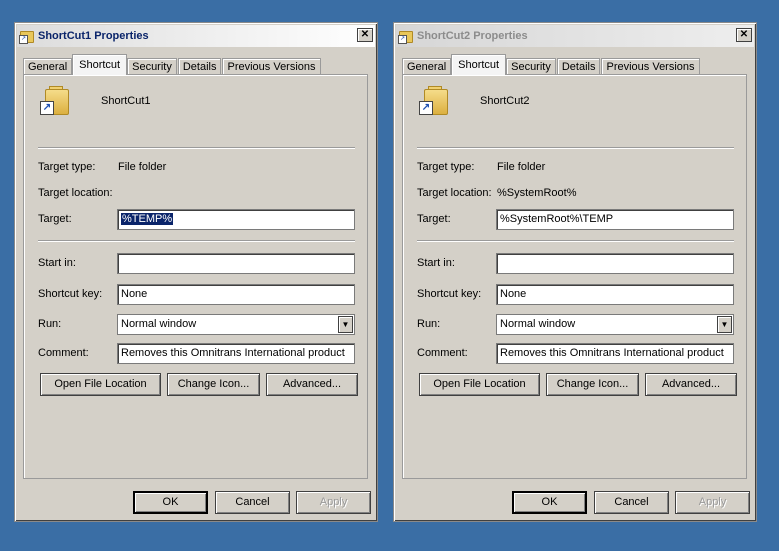  I want to click on title-bar: ↗ ShortCut2 Properties ✕, so click(575, 36).